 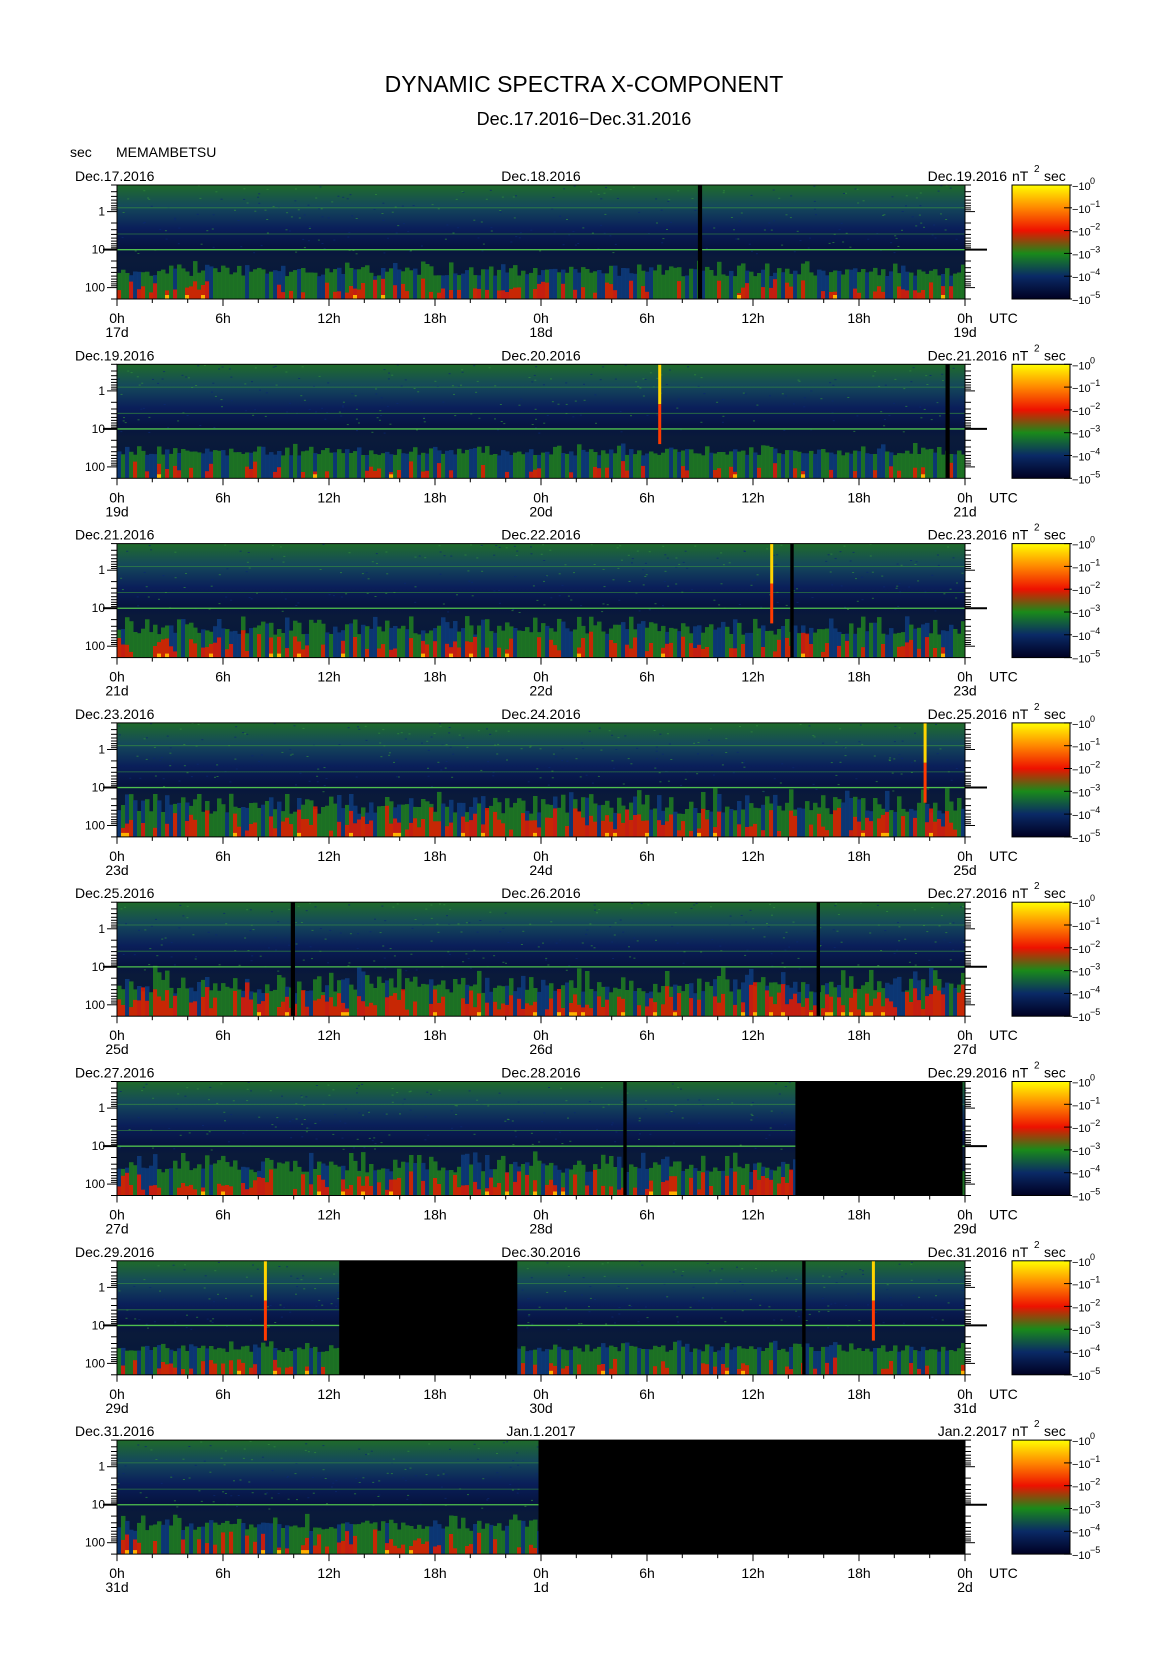 I want to click on x-tick-label: 18h, so click(x=858, y=856).